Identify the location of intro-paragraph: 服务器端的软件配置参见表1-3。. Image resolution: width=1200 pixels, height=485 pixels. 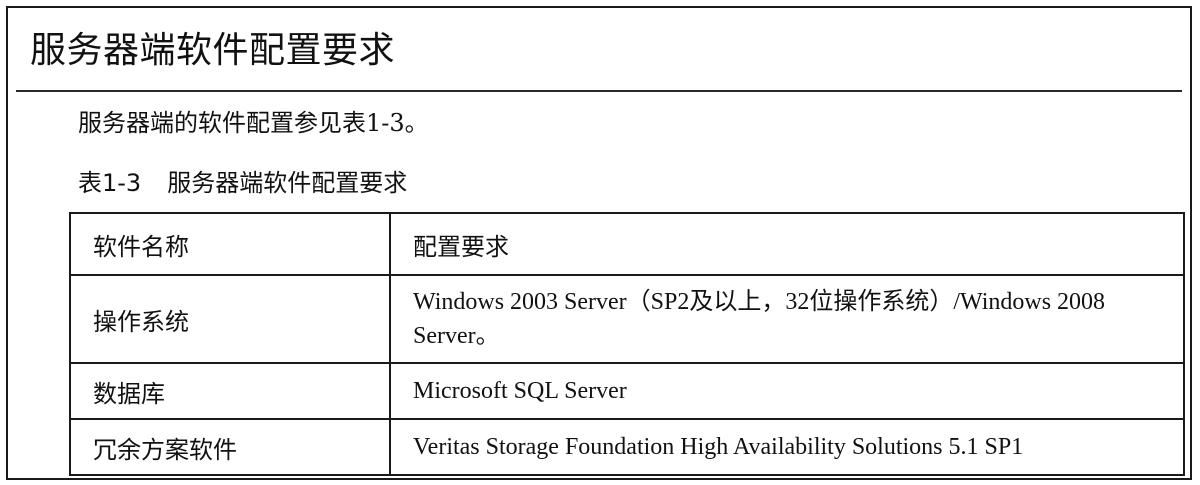
(253, 123).